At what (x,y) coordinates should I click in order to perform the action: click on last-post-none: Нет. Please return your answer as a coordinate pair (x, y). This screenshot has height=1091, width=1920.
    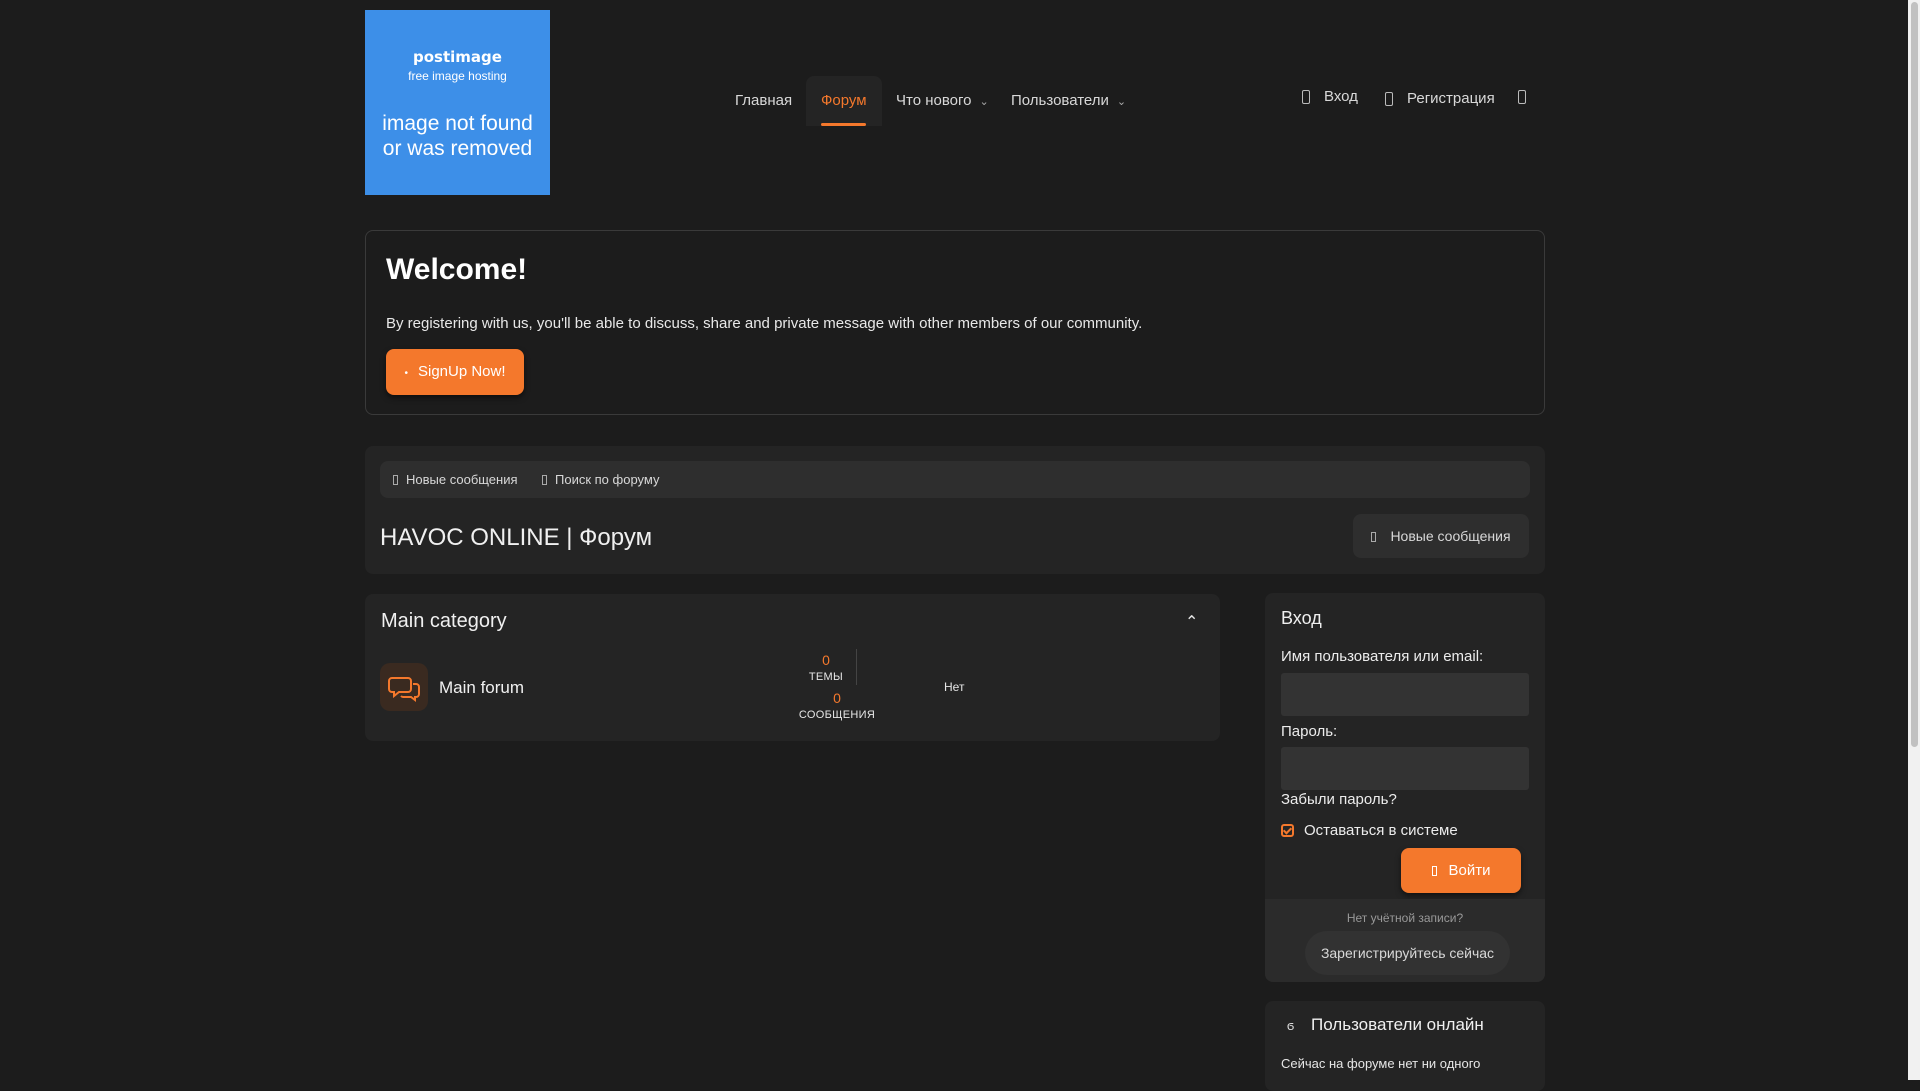
    Looking at the image, I should click on (954, 687).